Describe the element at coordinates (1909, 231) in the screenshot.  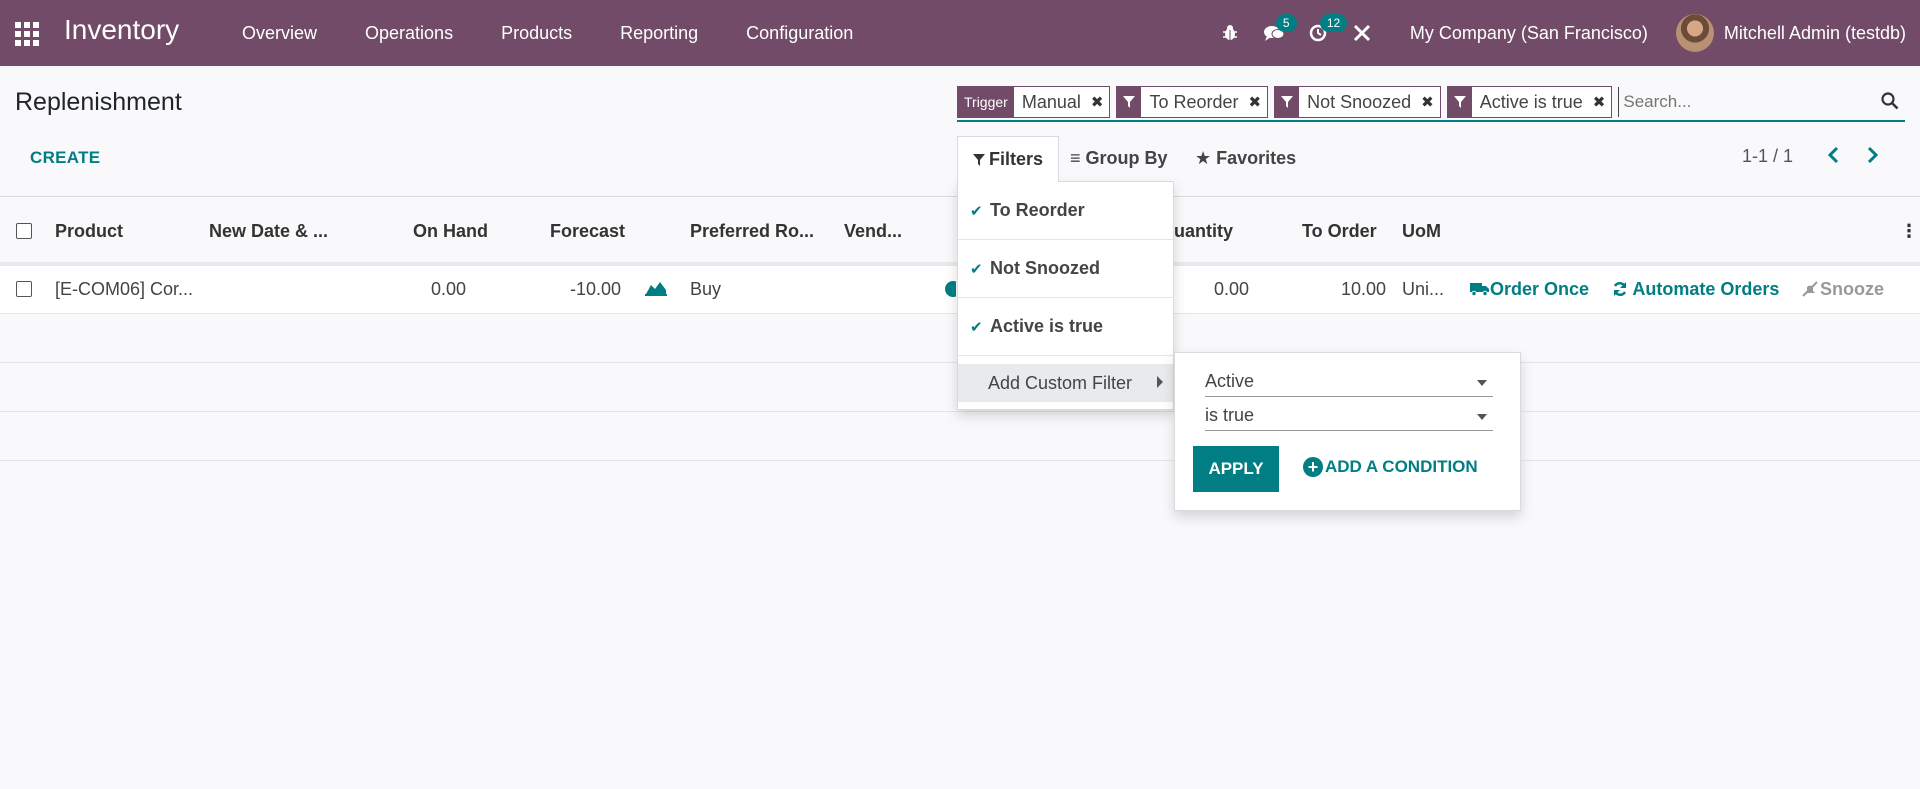
I see `column-options-icon: ⋮` at that location.